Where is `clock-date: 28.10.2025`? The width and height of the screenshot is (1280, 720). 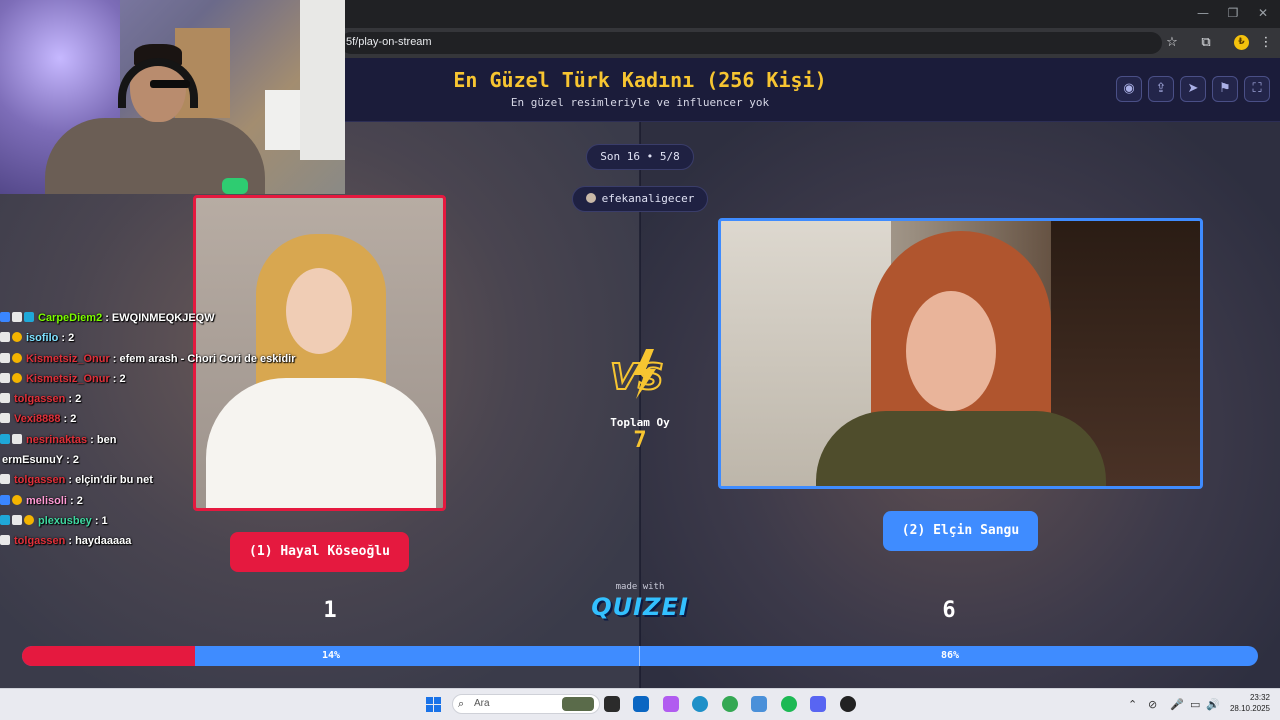
clock-date: 28.10.2025 is located at coordinates (1249, 708).